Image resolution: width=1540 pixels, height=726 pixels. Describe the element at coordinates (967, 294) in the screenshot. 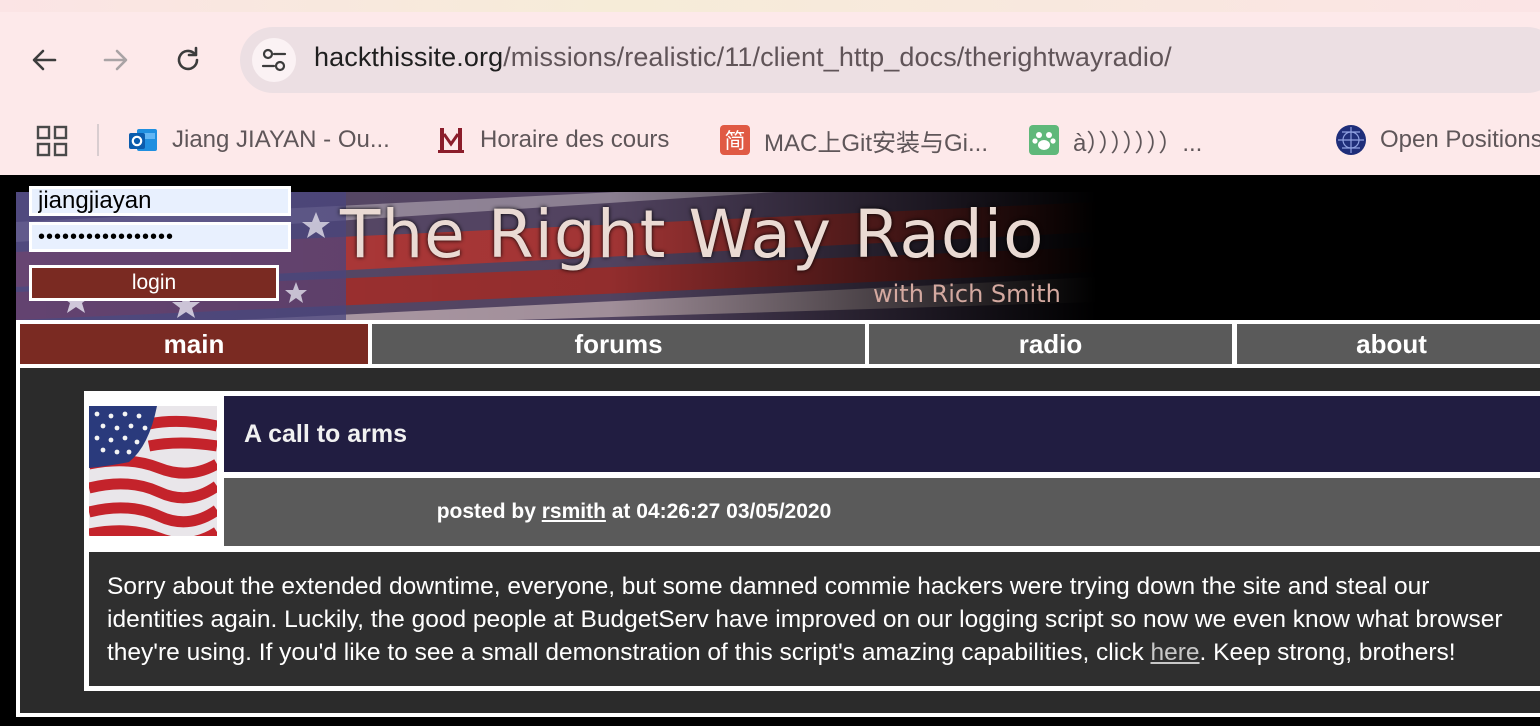

I see `site-subtitle: with Rich Smith` at that location.